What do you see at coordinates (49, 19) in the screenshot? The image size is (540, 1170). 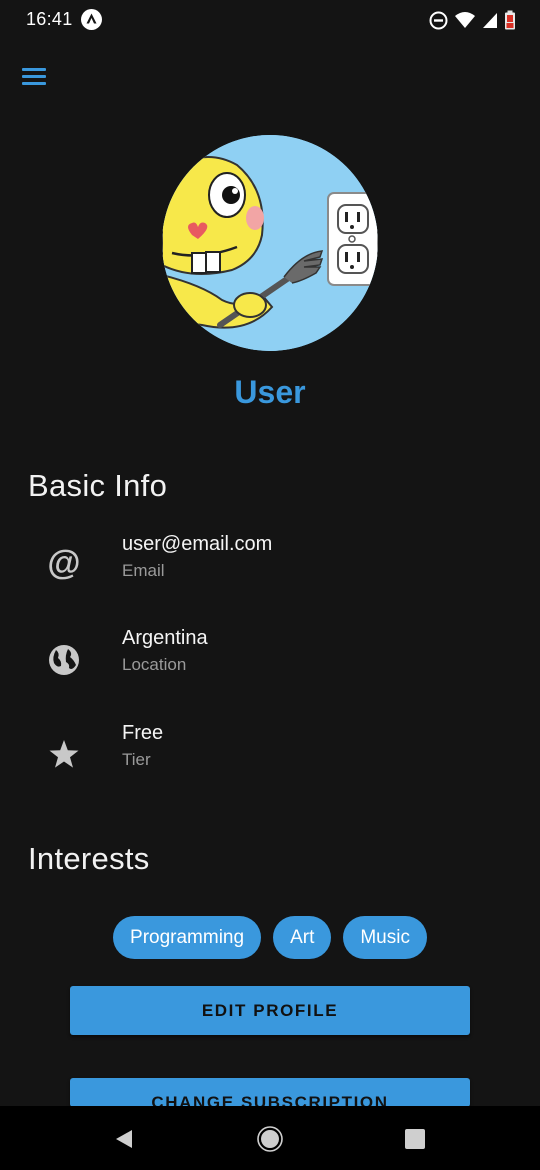 I see `status-time: 16:41` at bounding box center [49, 19].